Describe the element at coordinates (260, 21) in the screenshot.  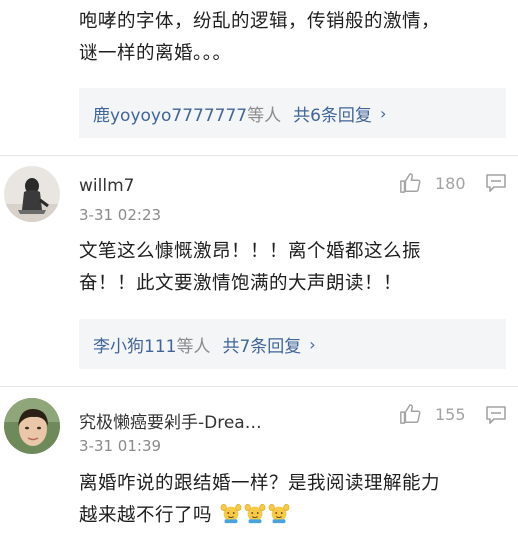
I see `comment-text-line: 咆哮的字体，纷乱的逻辑，传销般的激情，` at that location.